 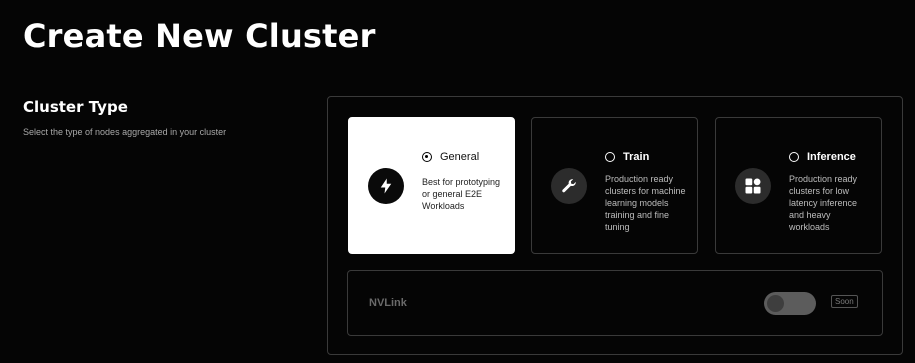 I want to click on lightning-bolt-icon, so click(x=386, y=186).